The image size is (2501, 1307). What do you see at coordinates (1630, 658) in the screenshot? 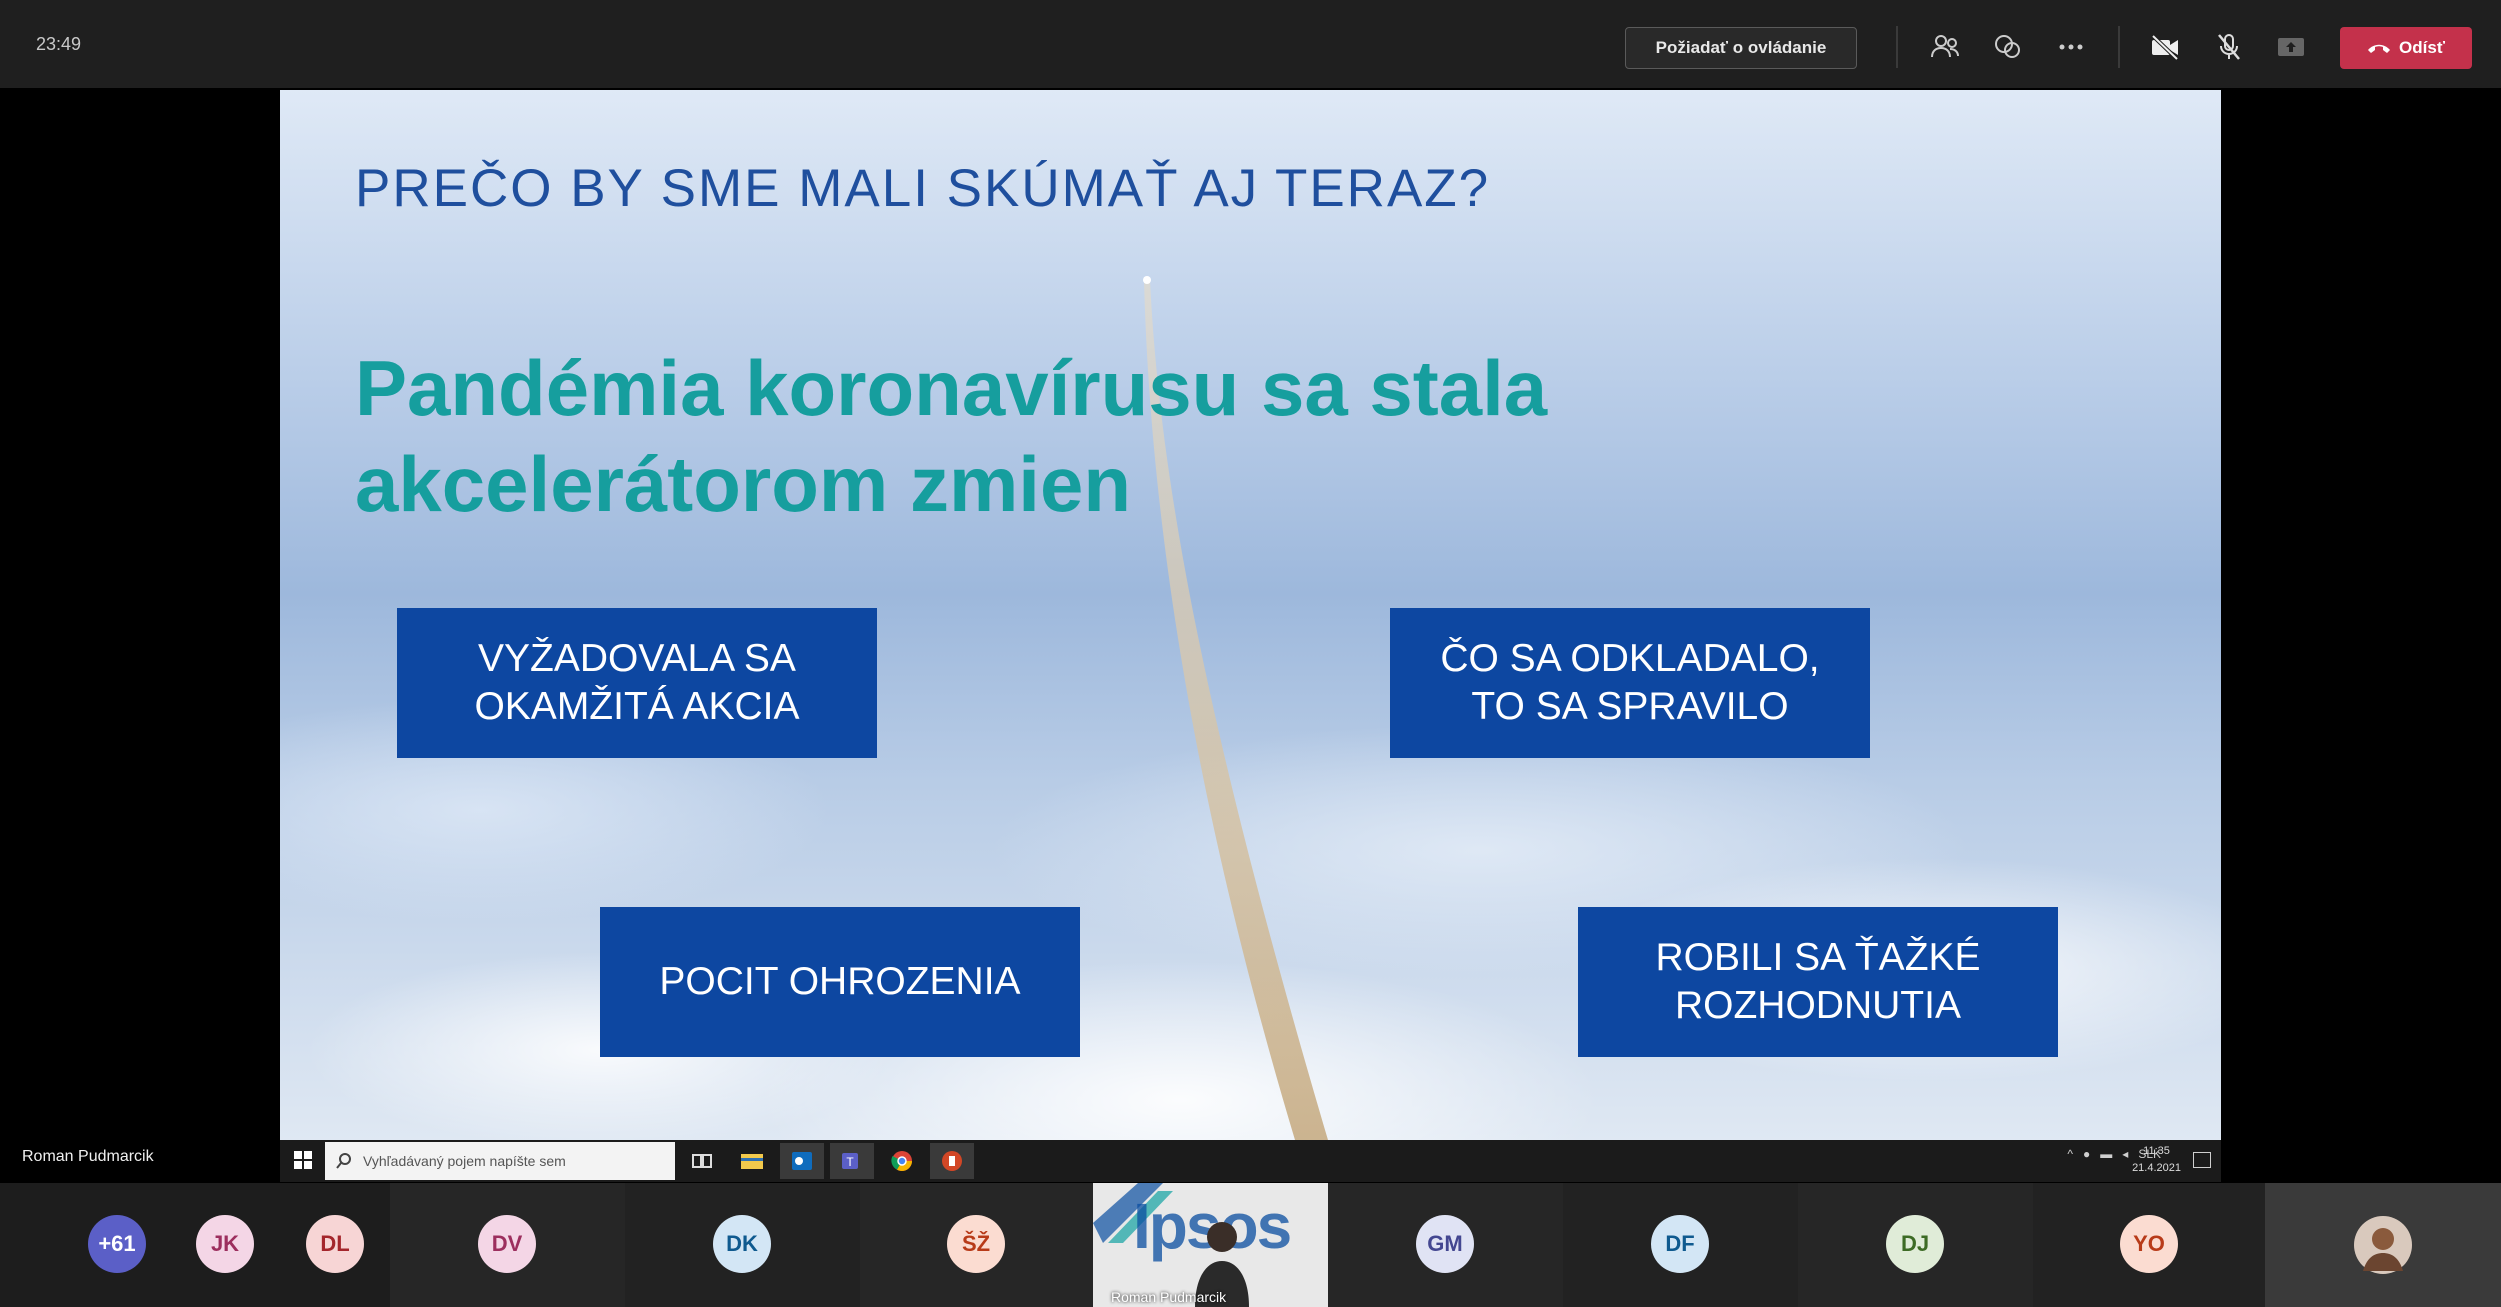
I see `box-line: ČO SA ODKLADALO,` at bounding box center [1630, 658].